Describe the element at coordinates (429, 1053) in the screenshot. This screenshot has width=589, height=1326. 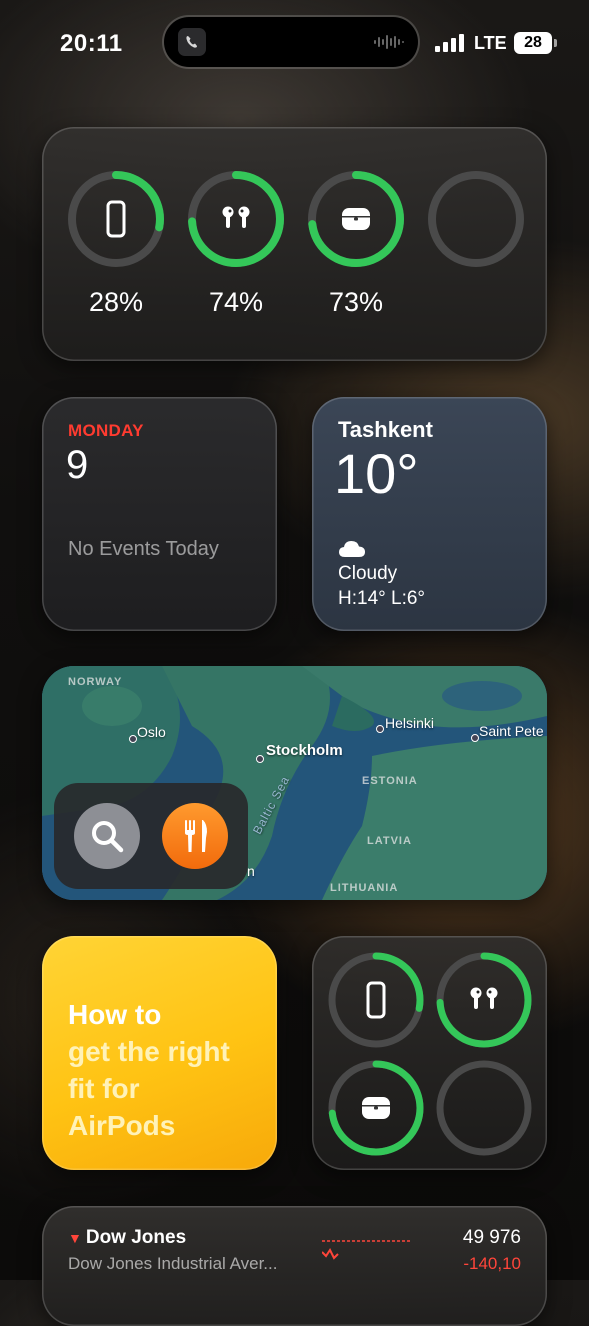
I see `batteries-small-widget` at that location.